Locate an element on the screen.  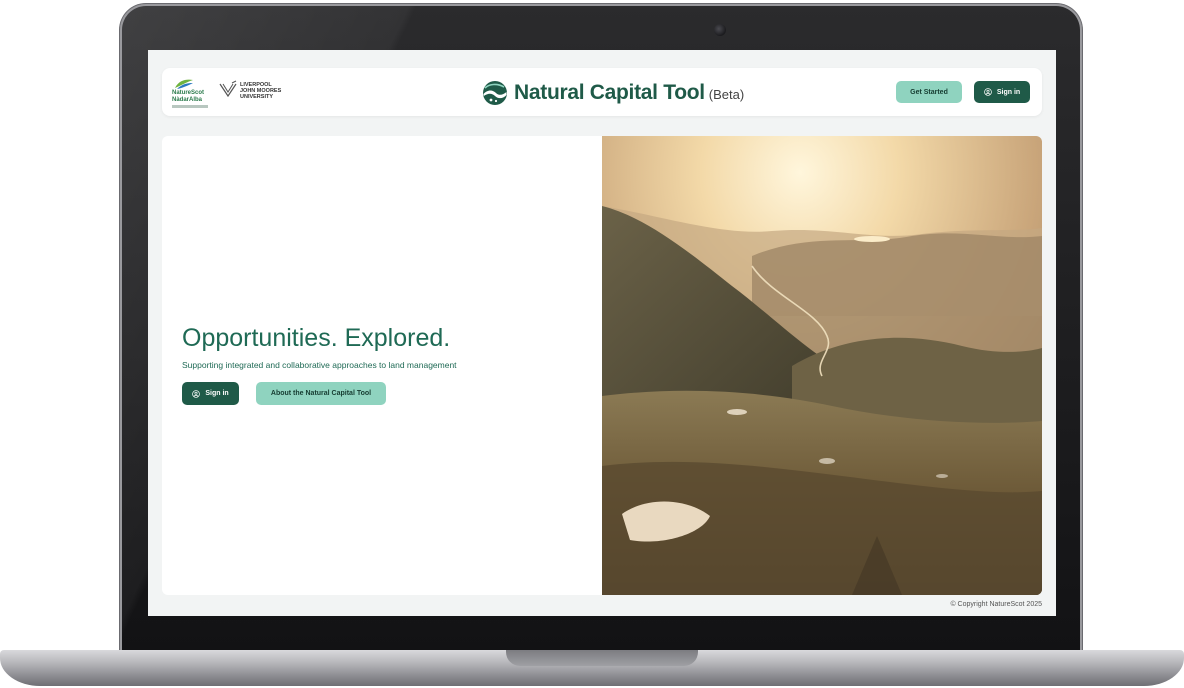
about-tool-button: About the Natural Capital Tool is located at coordinates (321, 393).